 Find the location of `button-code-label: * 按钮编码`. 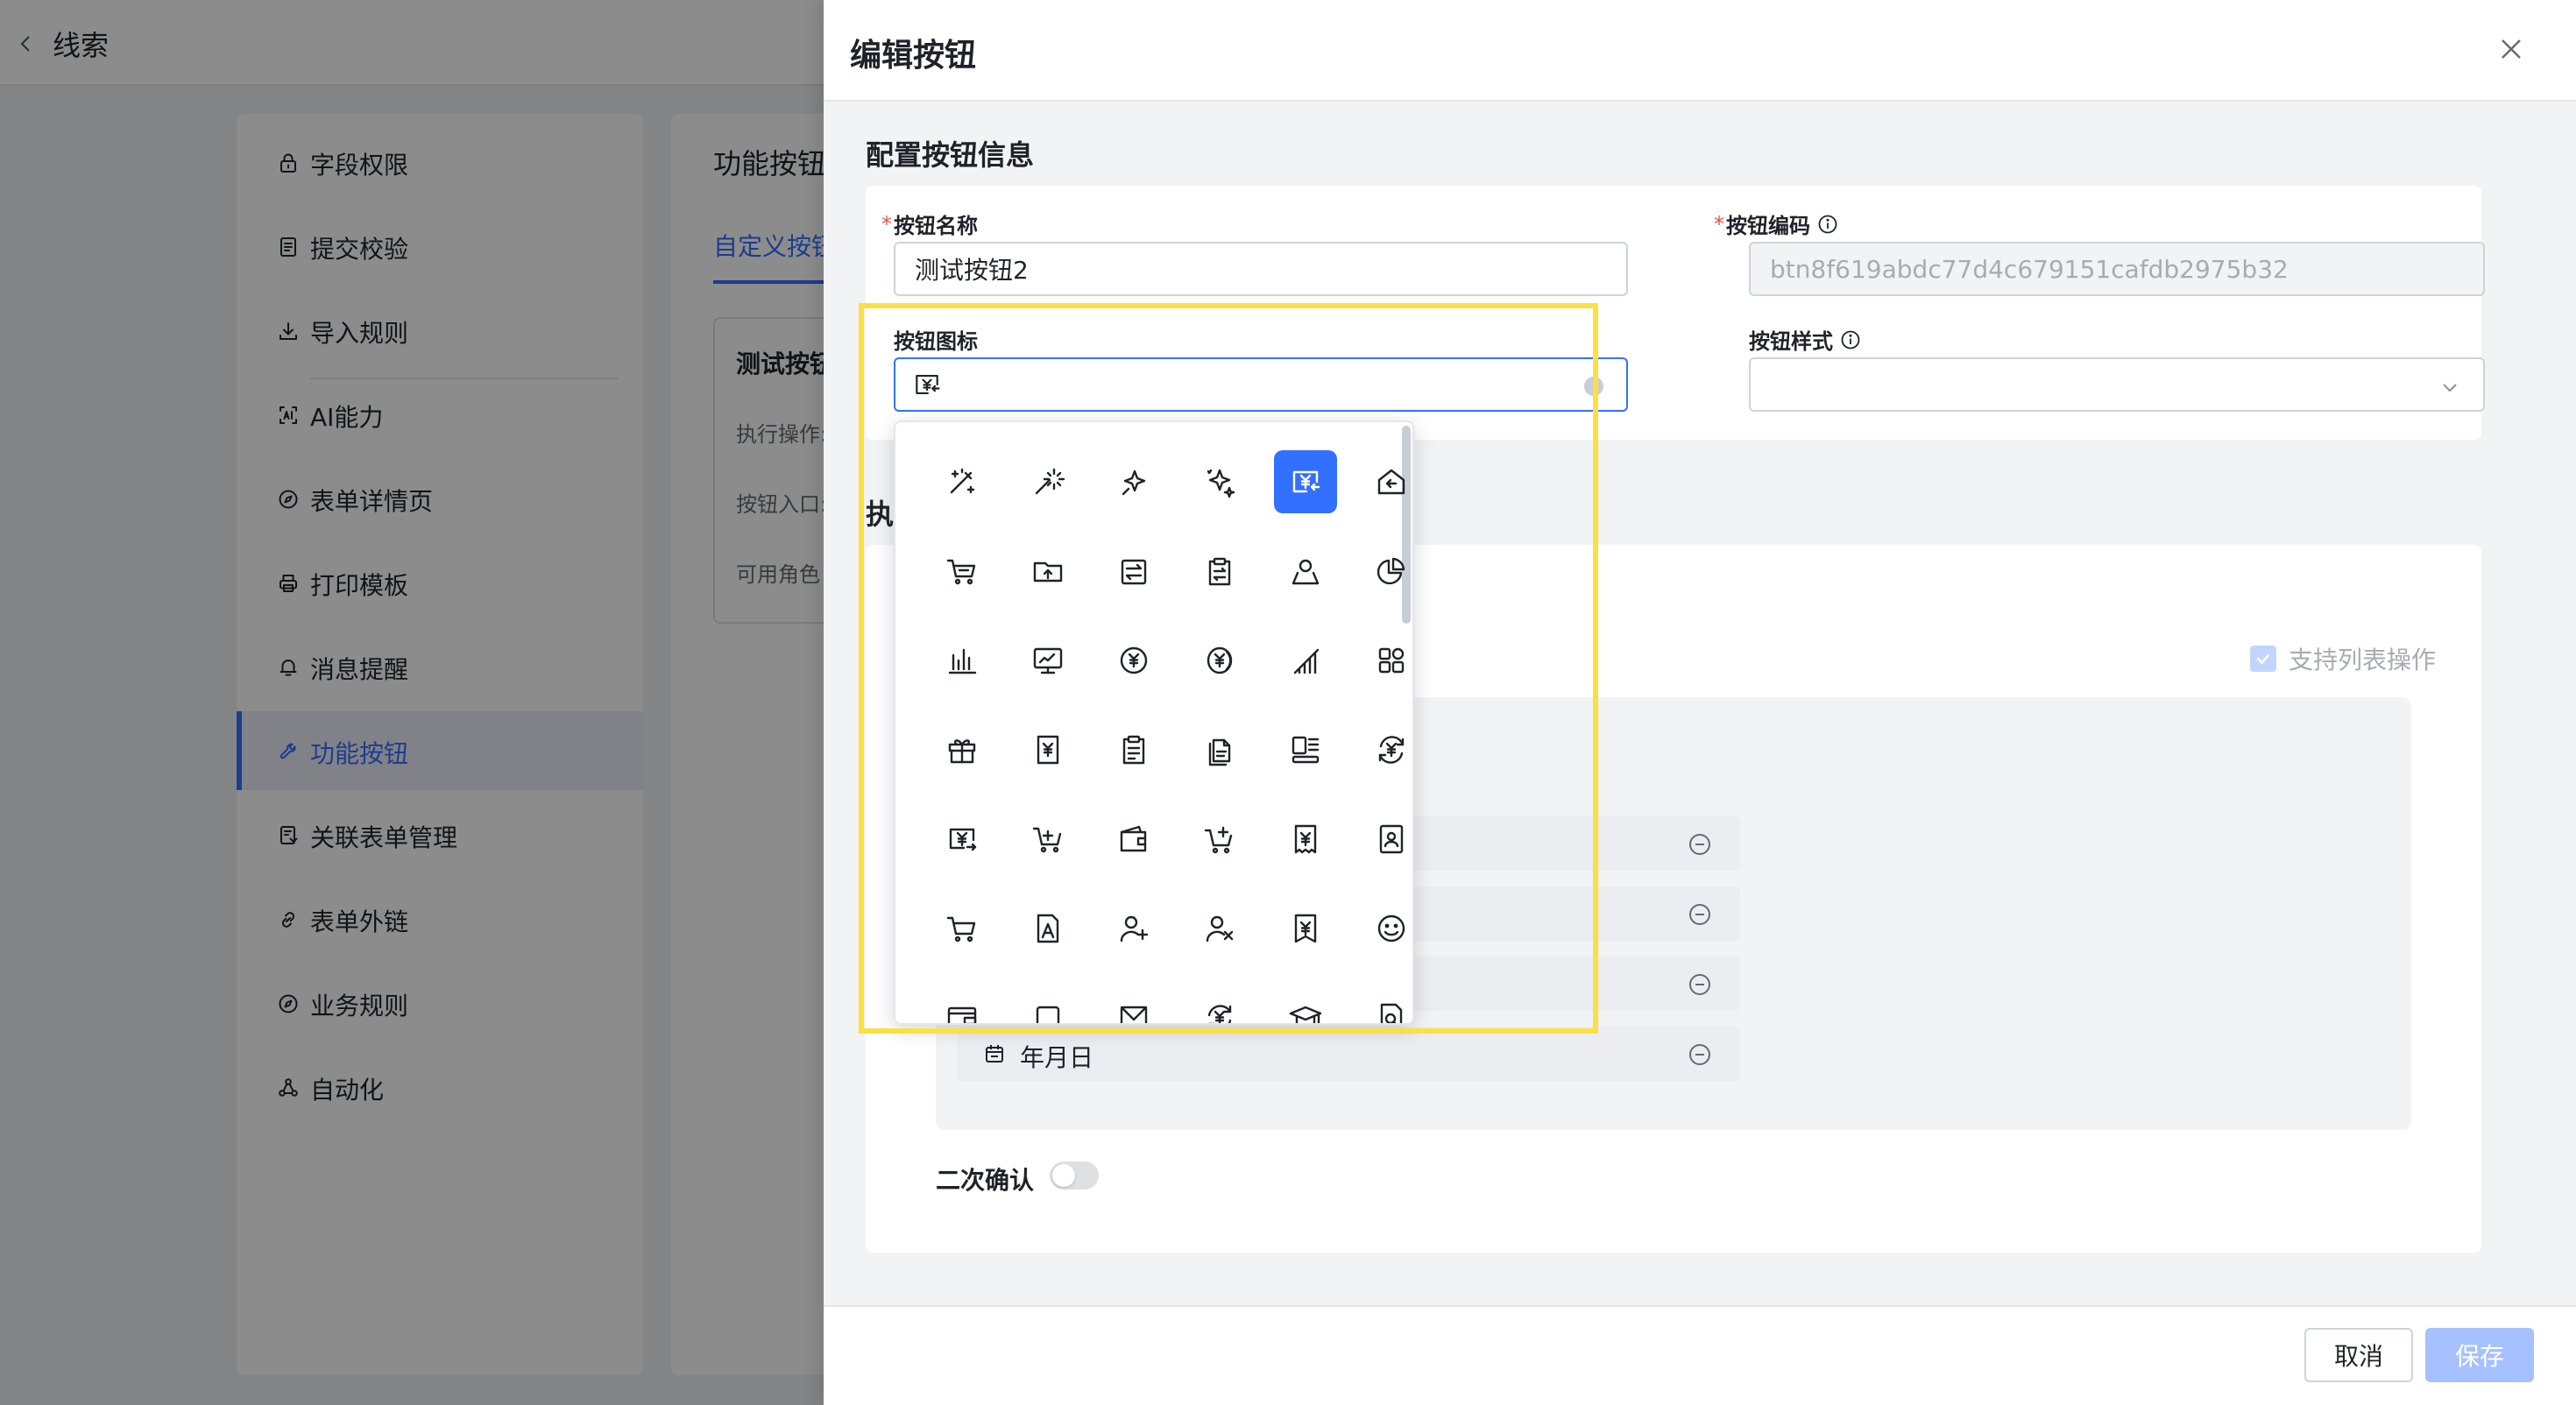

button-code-label: * 按钮编码 is located at coordinates (1776, 224).